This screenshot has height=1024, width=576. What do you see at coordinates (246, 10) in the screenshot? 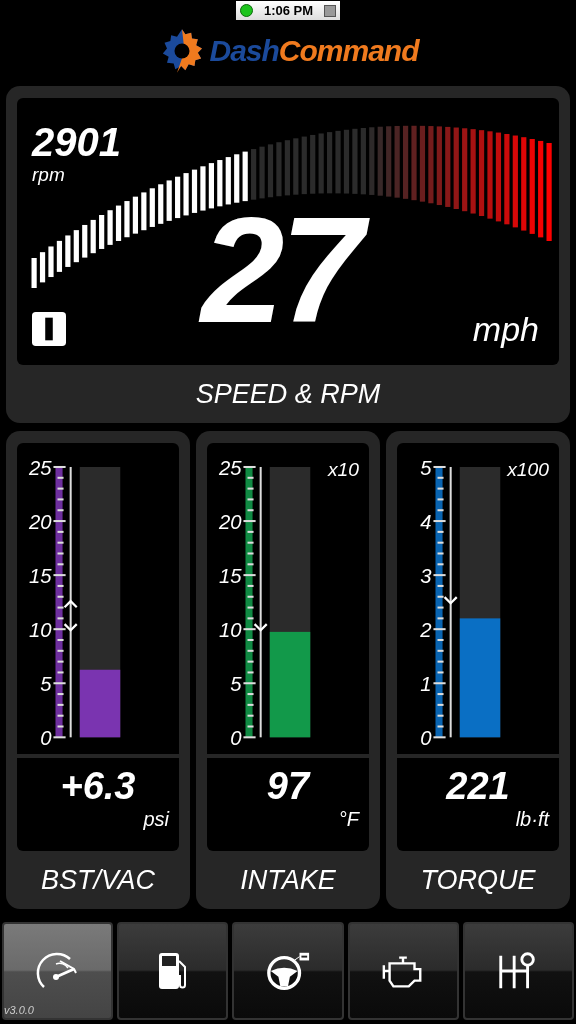
I see `connection-icon` at bounding box center [246, 10].